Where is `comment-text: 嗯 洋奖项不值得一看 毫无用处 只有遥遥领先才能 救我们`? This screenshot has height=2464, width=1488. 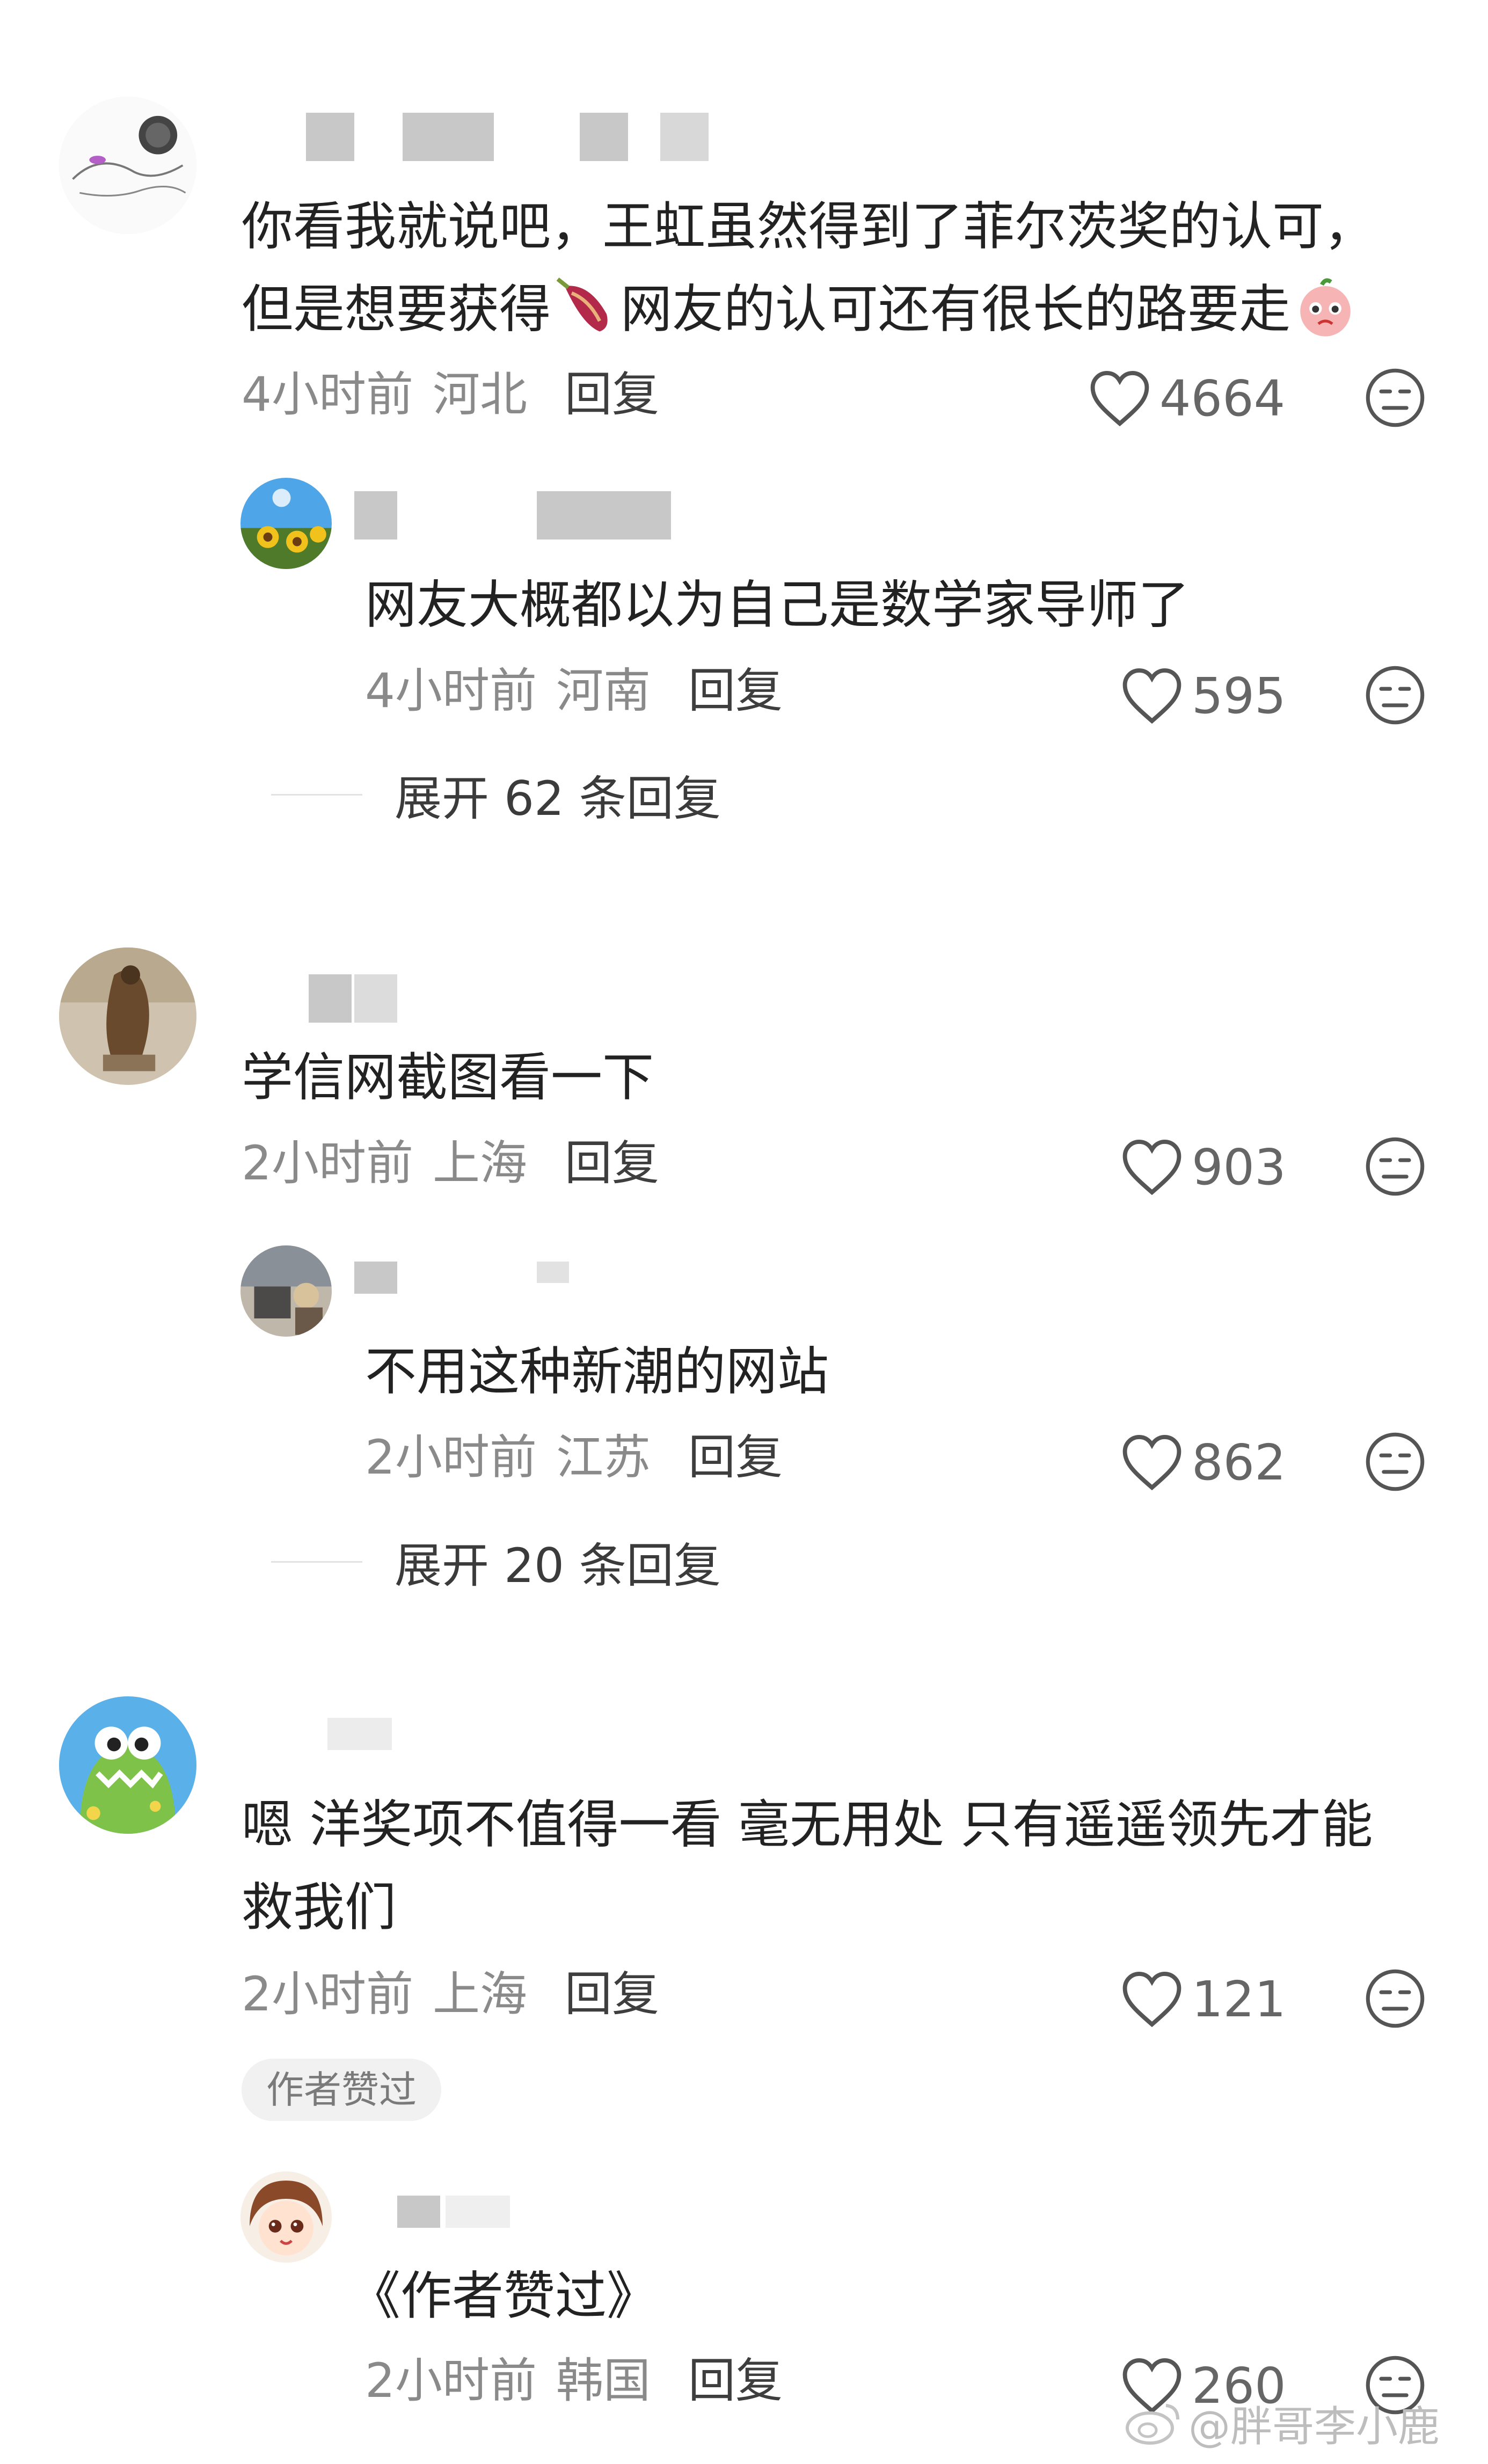 comment-text: 嗯 洋奖项不值得一看 毫无用处 只有遥遥领先才能 救我们 is located at coordinates (845, 1866).